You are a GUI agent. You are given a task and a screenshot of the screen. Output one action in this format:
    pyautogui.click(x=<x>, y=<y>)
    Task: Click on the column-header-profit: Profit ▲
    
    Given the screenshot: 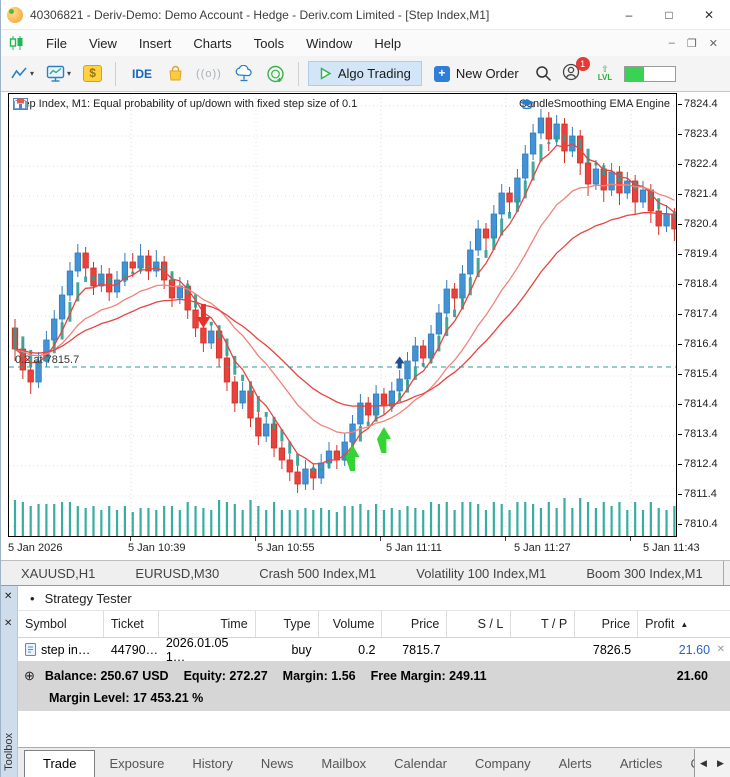 What is the action you would take?
    pyautogui.click(x=684, y=624)
    